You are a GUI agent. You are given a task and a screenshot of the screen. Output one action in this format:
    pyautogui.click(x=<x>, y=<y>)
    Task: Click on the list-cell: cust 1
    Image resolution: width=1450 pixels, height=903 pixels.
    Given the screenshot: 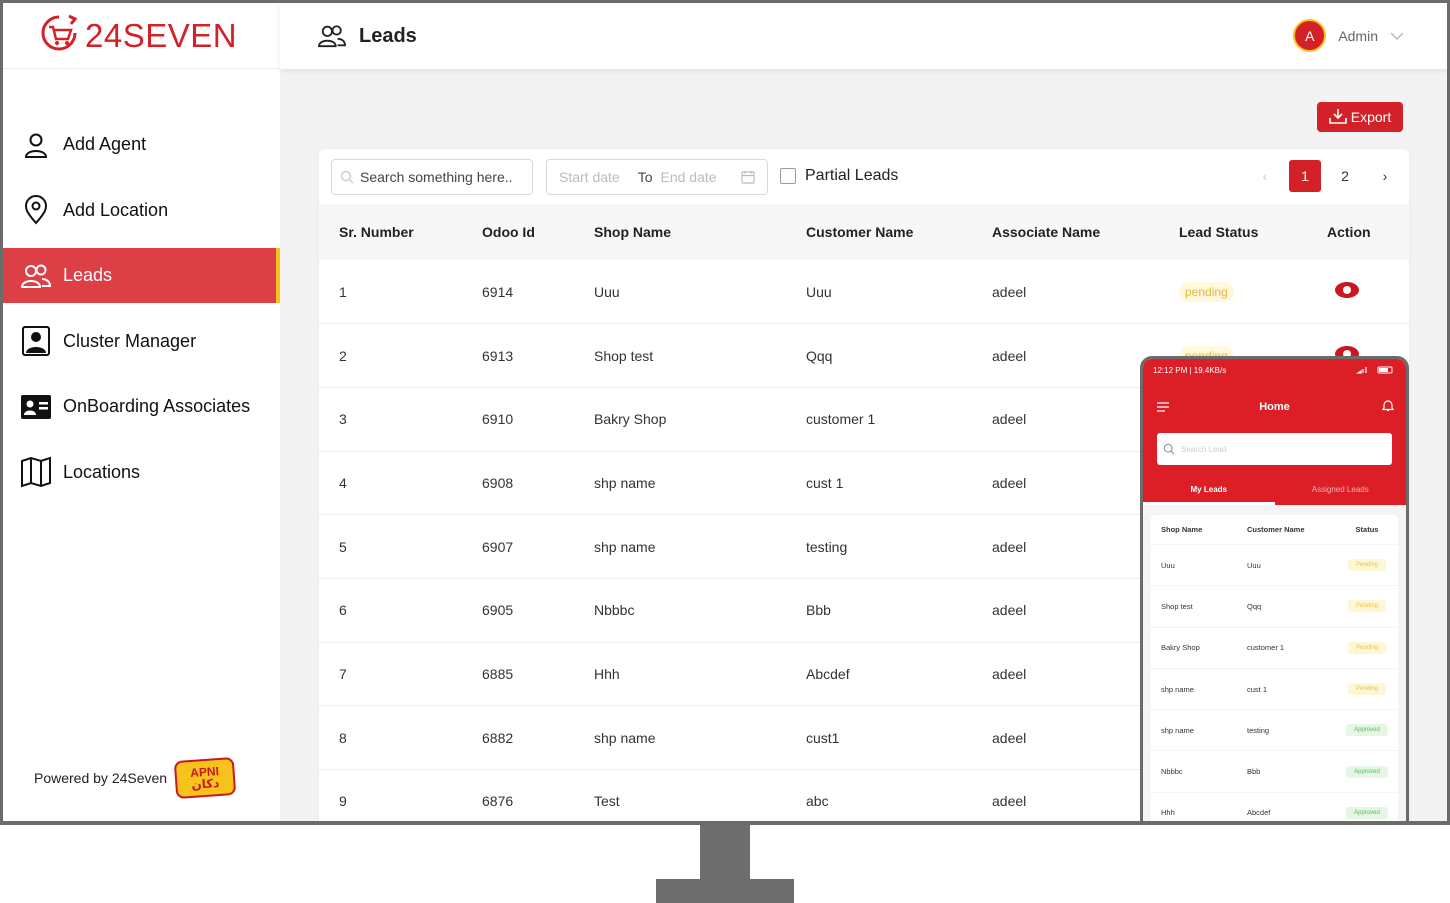 What is the action you would take?
    pyautogui.click(x=1257, y=689)
    